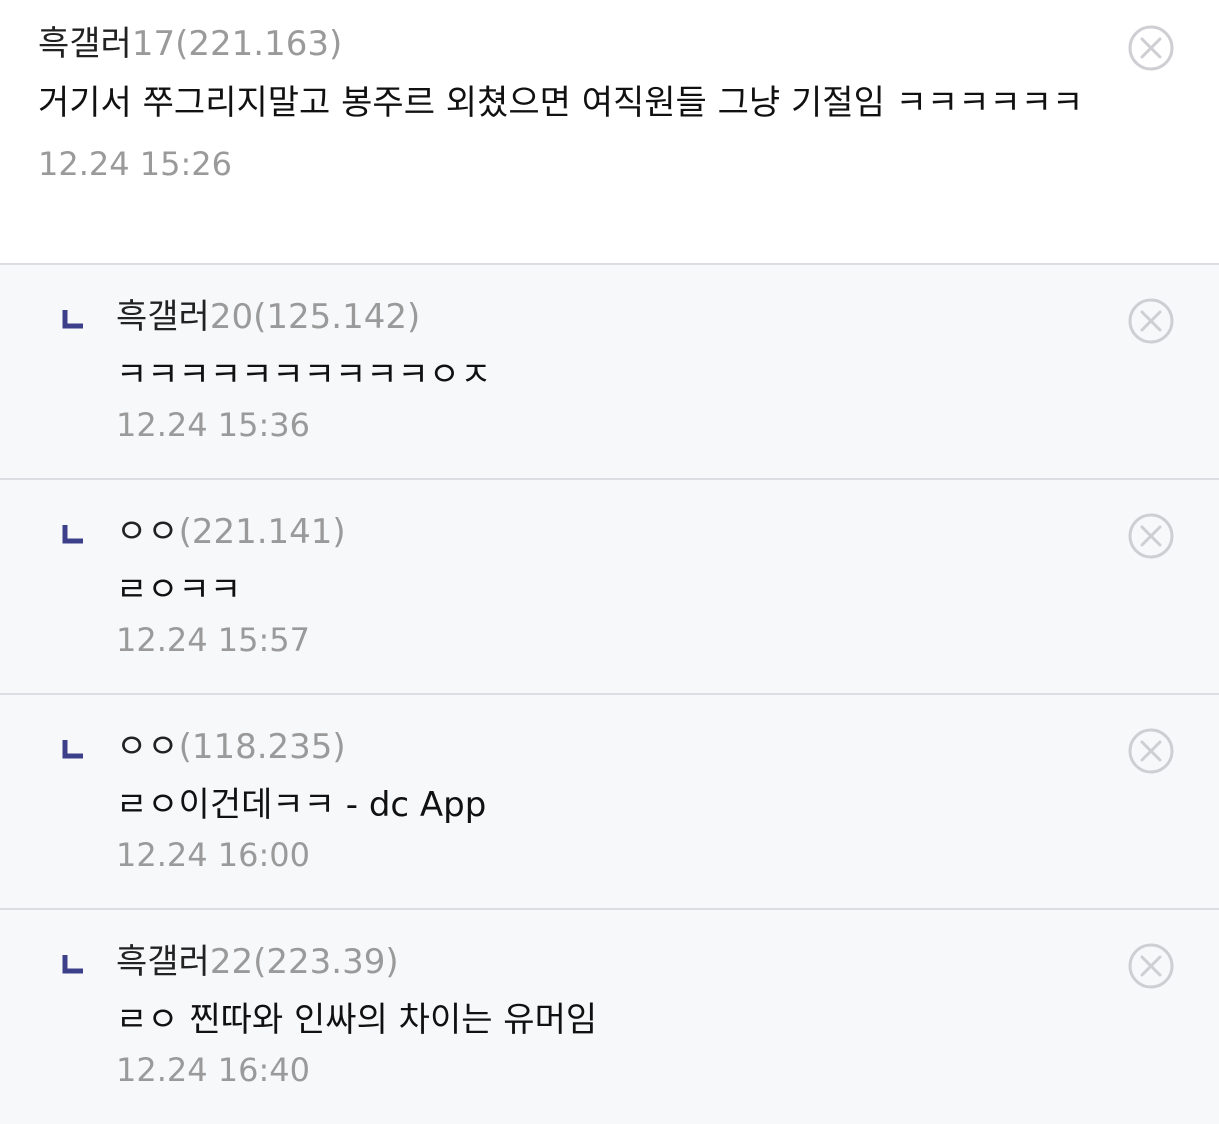 The height and width of the screenshot is (1124, 1219). I want to click on comment-timestamp: 12.24 16:40, so click(213, 1070).